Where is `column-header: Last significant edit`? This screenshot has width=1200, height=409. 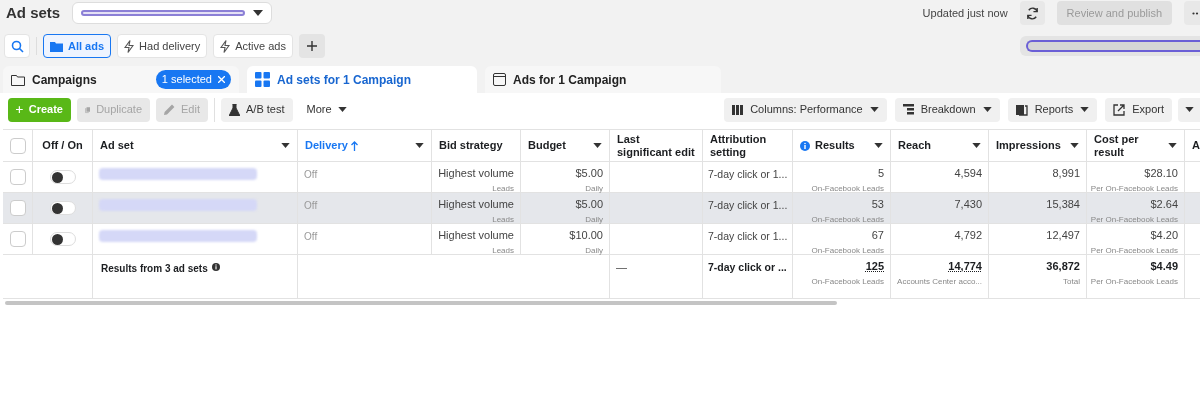 column-header: Last significant edit is located at coordinates (656, 145).